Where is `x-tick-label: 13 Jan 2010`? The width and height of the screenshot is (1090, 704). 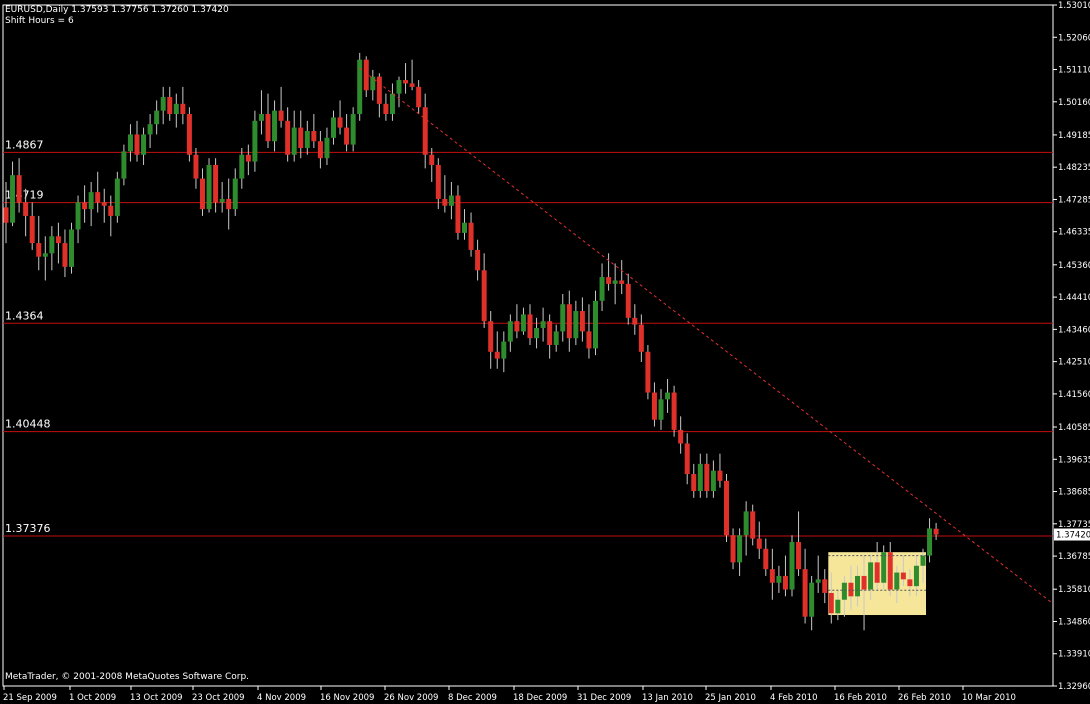
x-tick-label: 13 Jan 2010 is located at coordinates (667, 698).